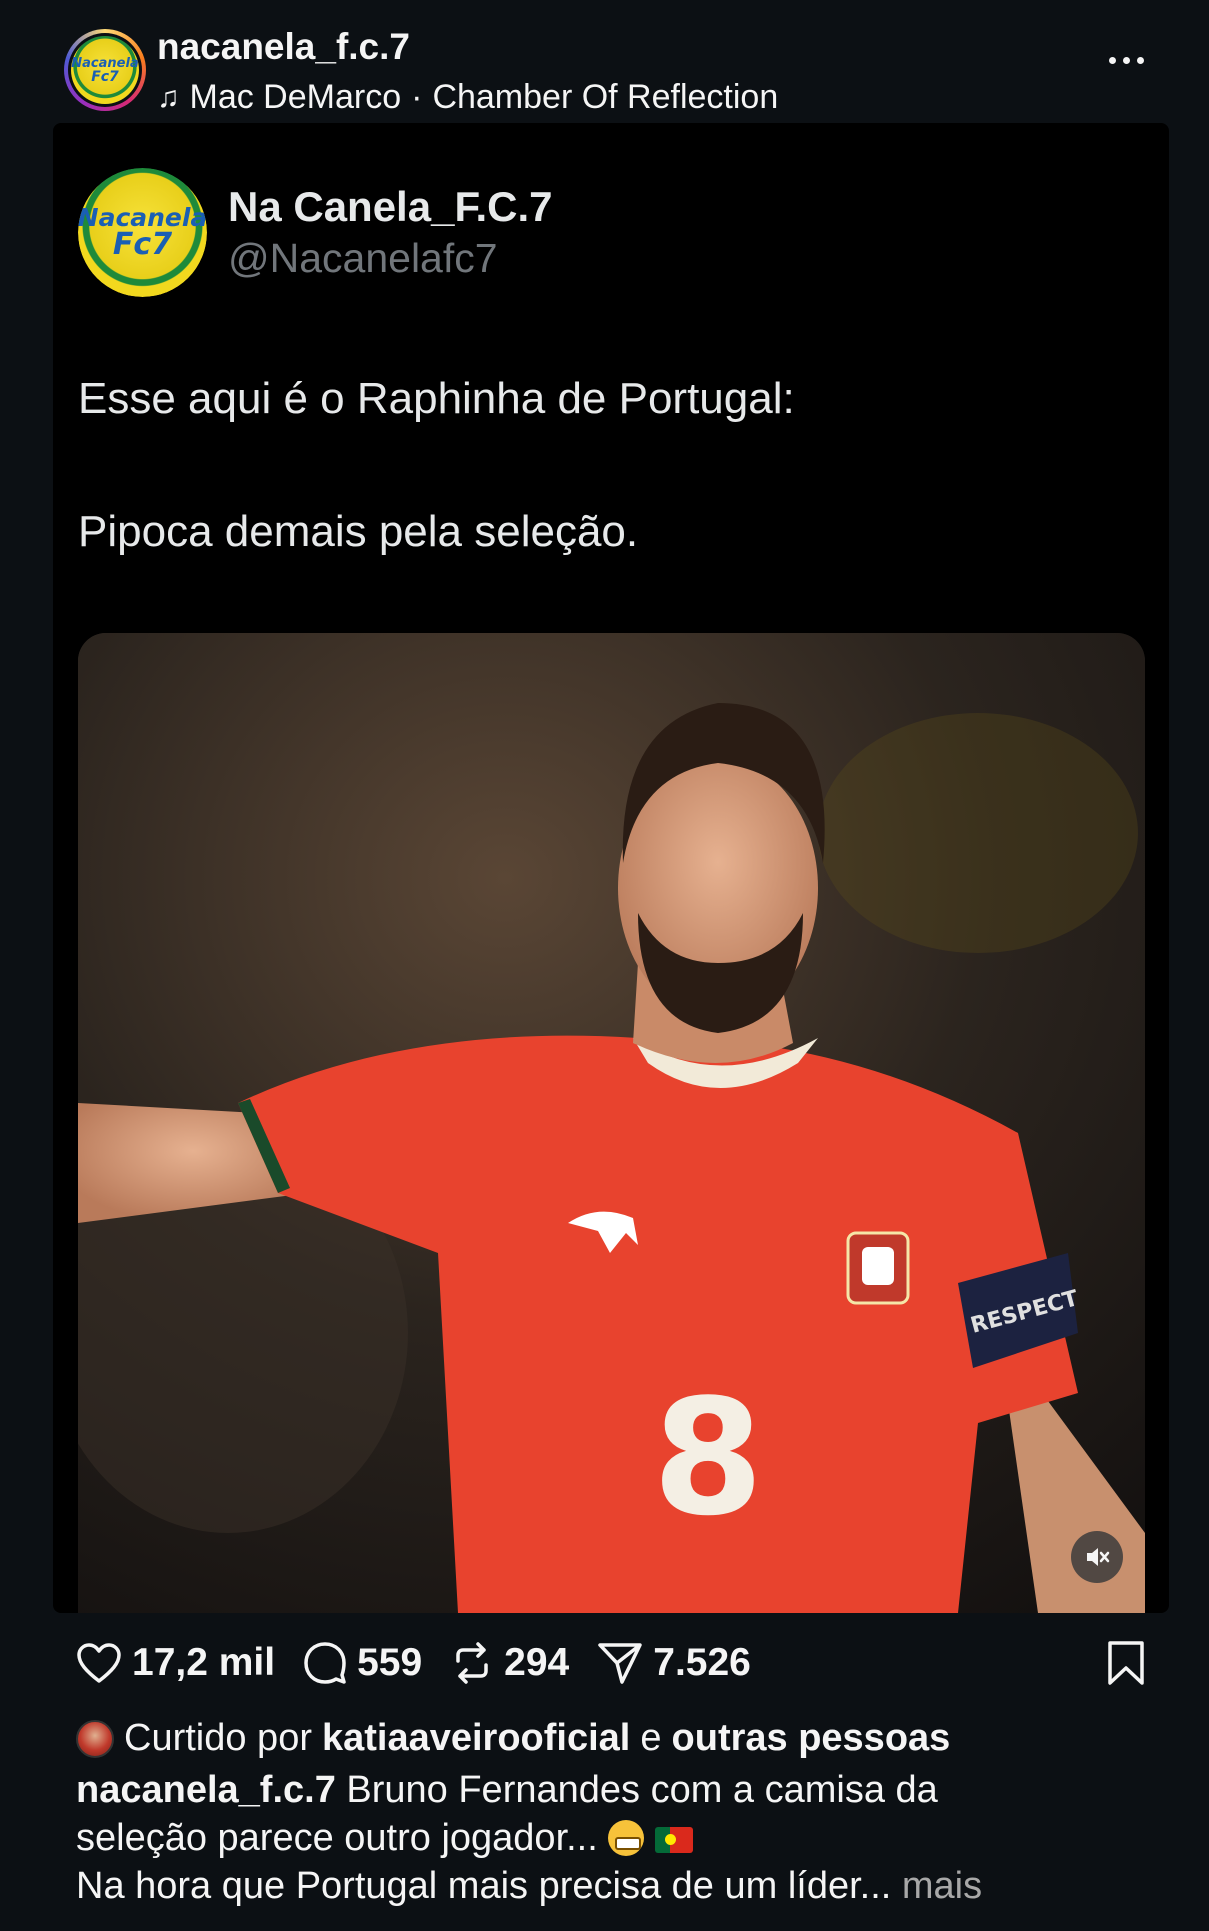 Image resolution: width=1209 pixels, height=1931 pixels. What do you see at coordinates (942, 1886) in the screenshot?
I see `caption-more-link: mais` at bounding box center [942, 1886].